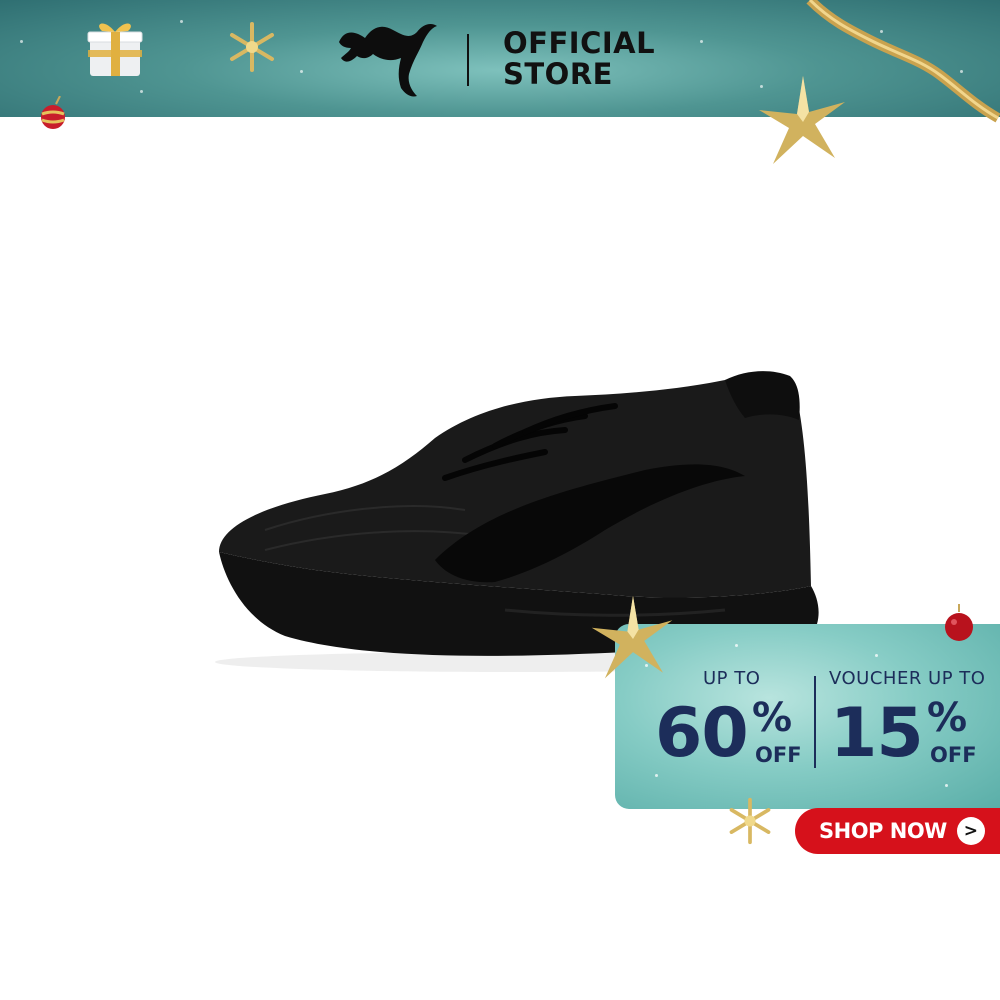 This screenshot has height=1000, width=1000. What do you see at coordinates (778, 755) in the screenshot?
I see `promo-left-off: OFF` at bounding box center [778, 755].